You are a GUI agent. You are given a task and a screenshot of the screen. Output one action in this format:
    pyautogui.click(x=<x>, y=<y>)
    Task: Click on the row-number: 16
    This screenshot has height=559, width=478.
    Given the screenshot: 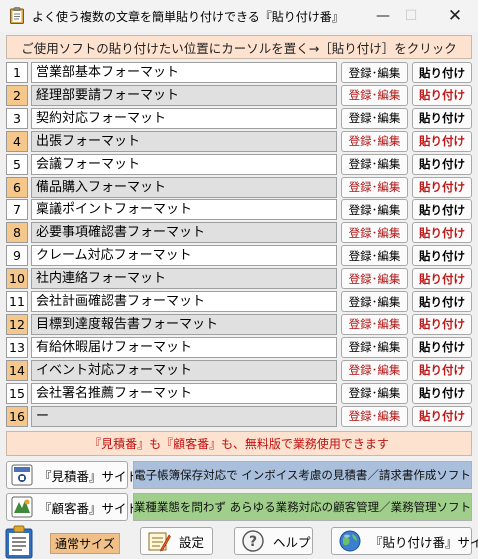 What is the action you would take?
    pyautogui.click(x=17, y=416)
    